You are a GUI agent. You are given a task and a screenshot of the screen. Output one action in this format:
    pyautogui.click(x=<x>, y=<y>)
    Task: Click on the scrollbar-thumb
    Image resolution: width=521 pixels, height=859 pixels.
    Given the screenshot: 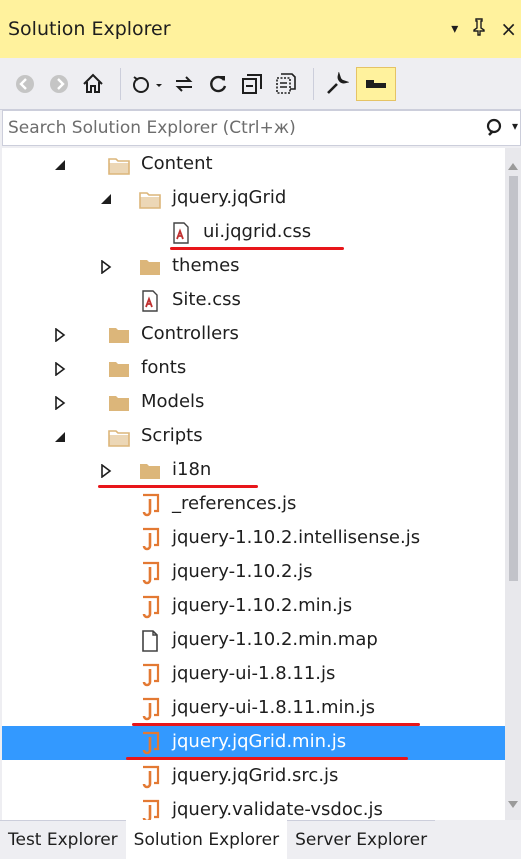 What is the action you would take?
    pyautogui.click(x=513, y=378)
    